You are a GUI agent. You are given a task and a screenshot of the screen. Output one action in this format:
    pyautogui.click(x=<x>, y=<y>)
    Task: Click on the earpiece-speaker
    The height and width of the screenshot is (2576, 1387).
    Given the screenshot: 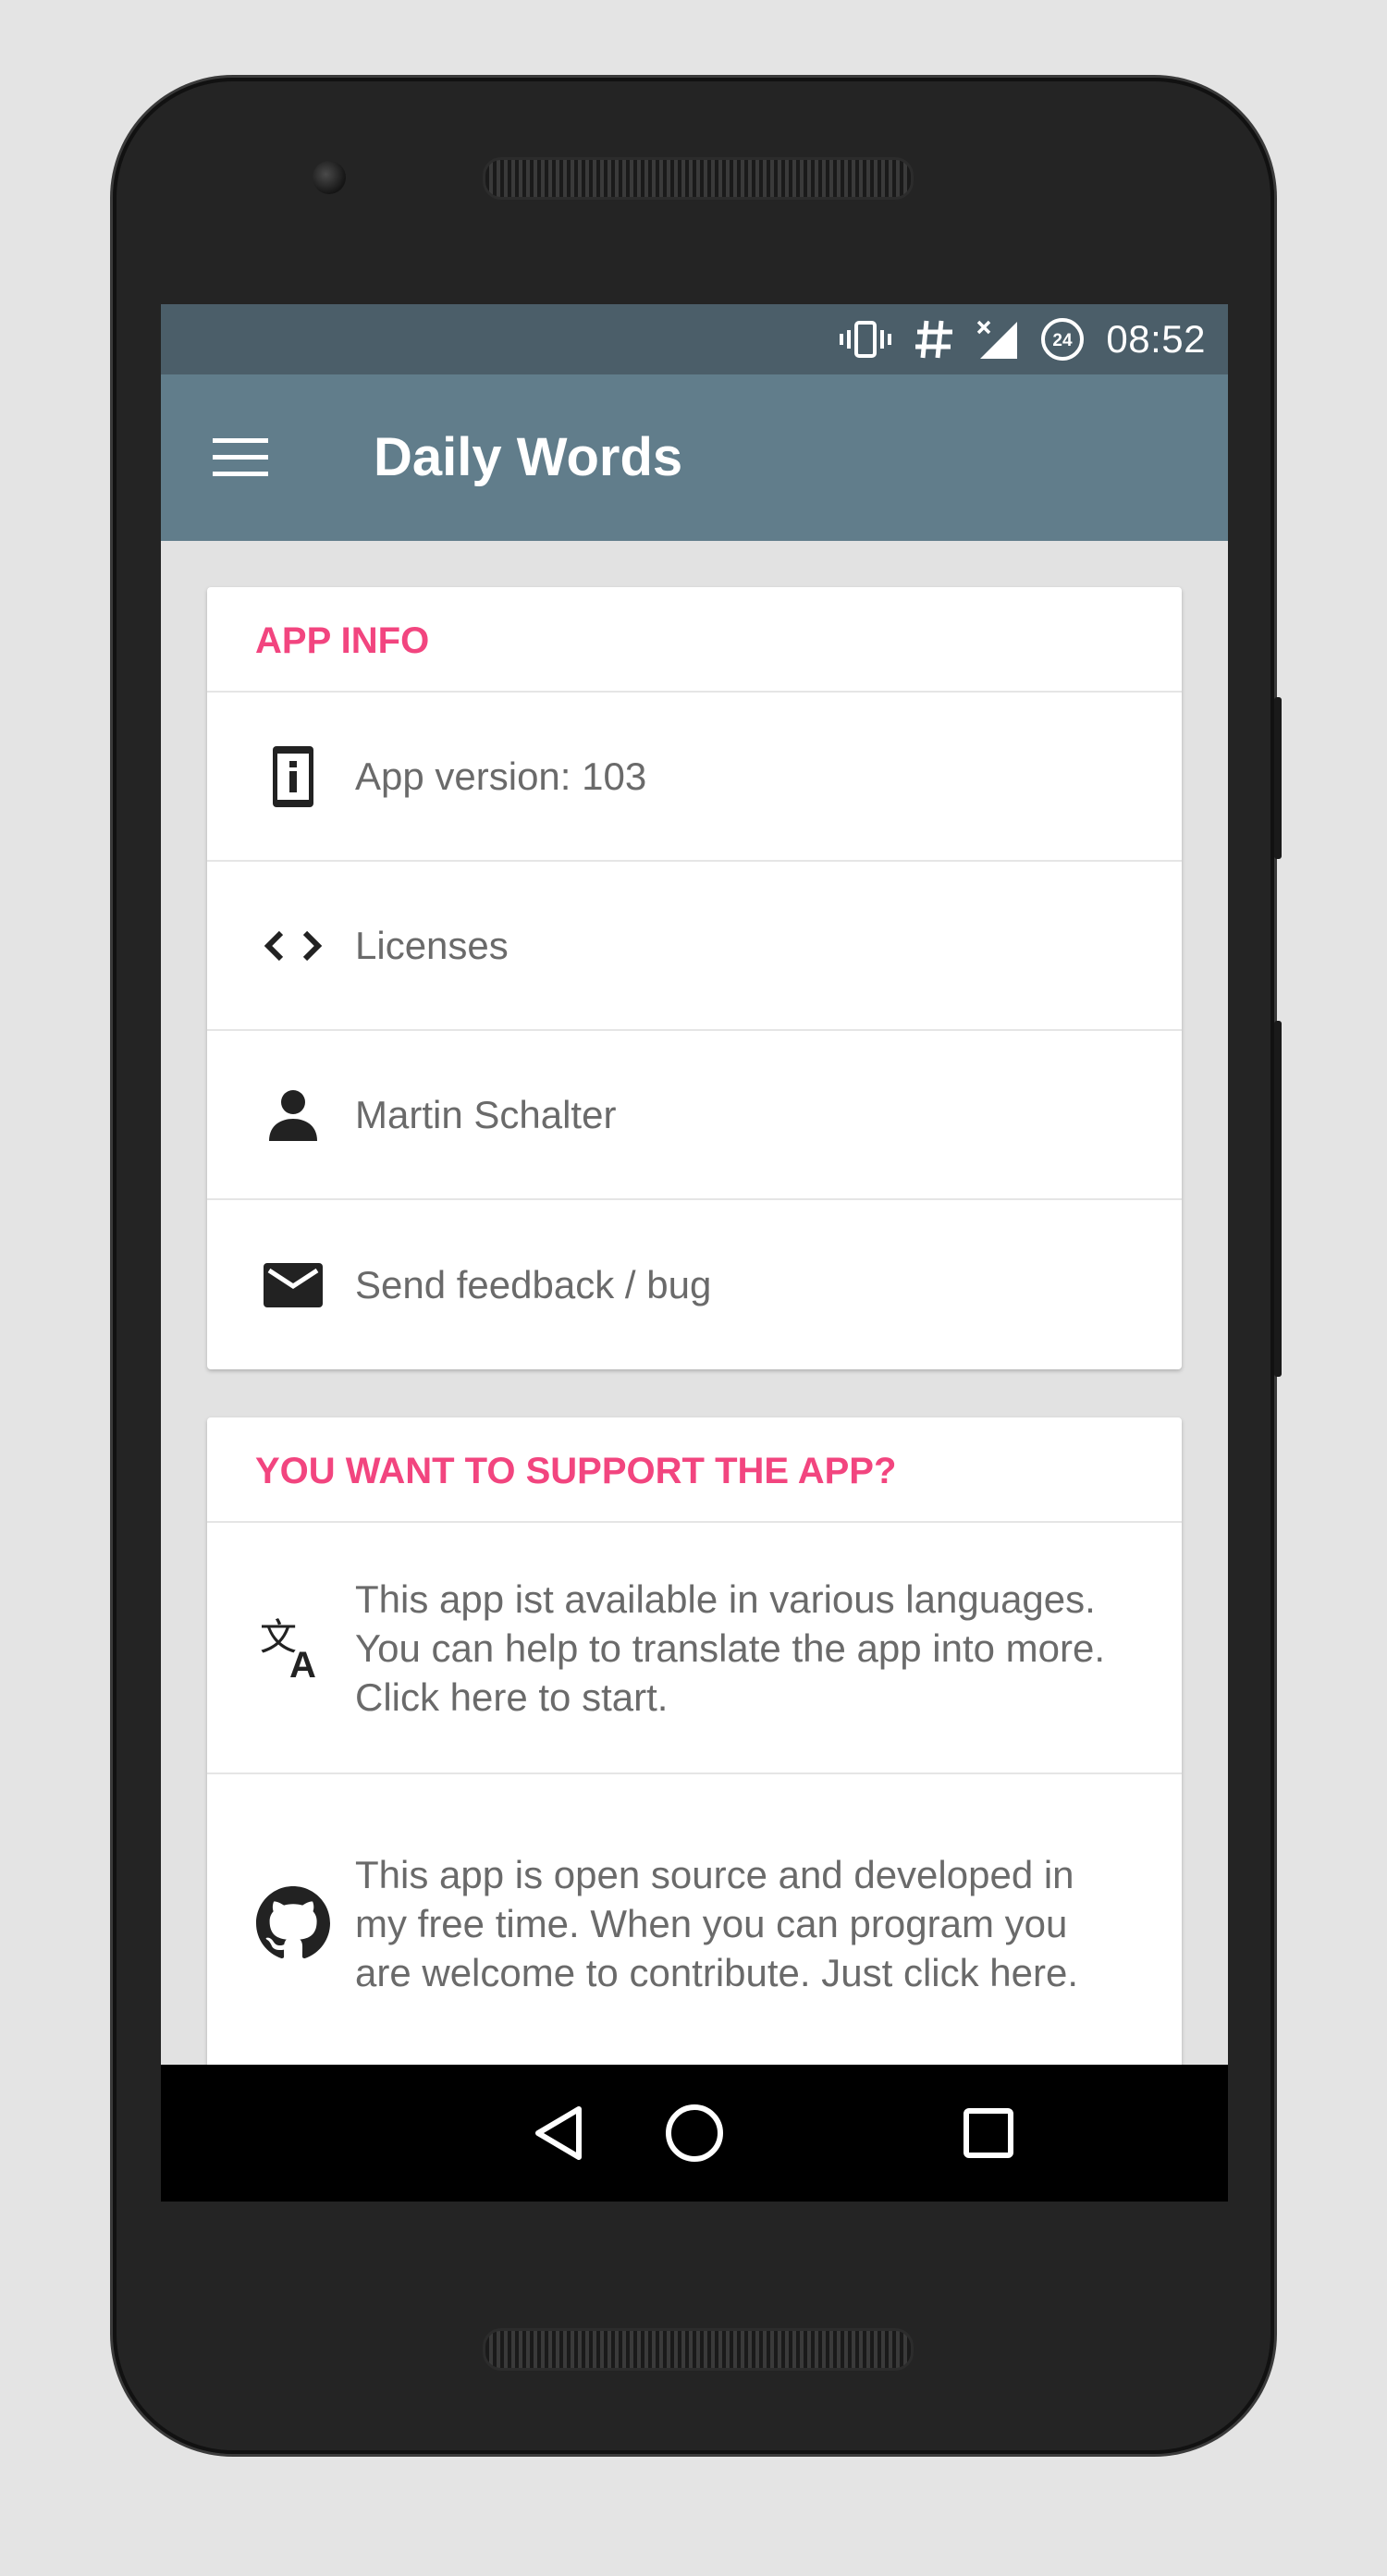 What is the action you would take?
    pyautogui.click(x=698, y=179)
    